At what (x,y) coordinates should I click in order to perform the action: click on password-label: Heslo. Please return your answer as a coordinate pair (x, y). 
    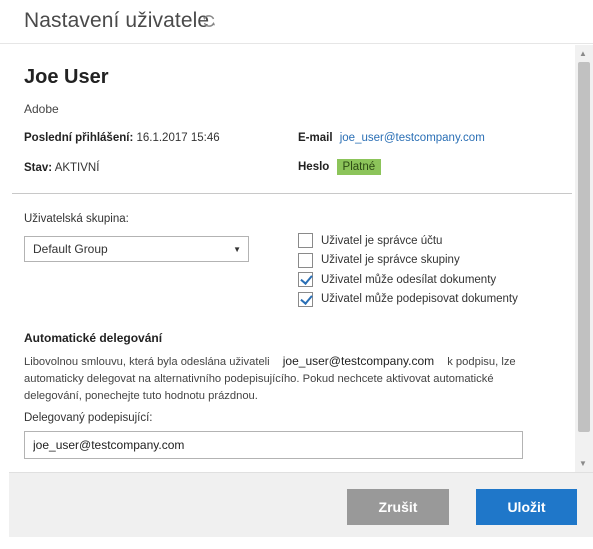
    Looking at the image, I should click on (314, 167).